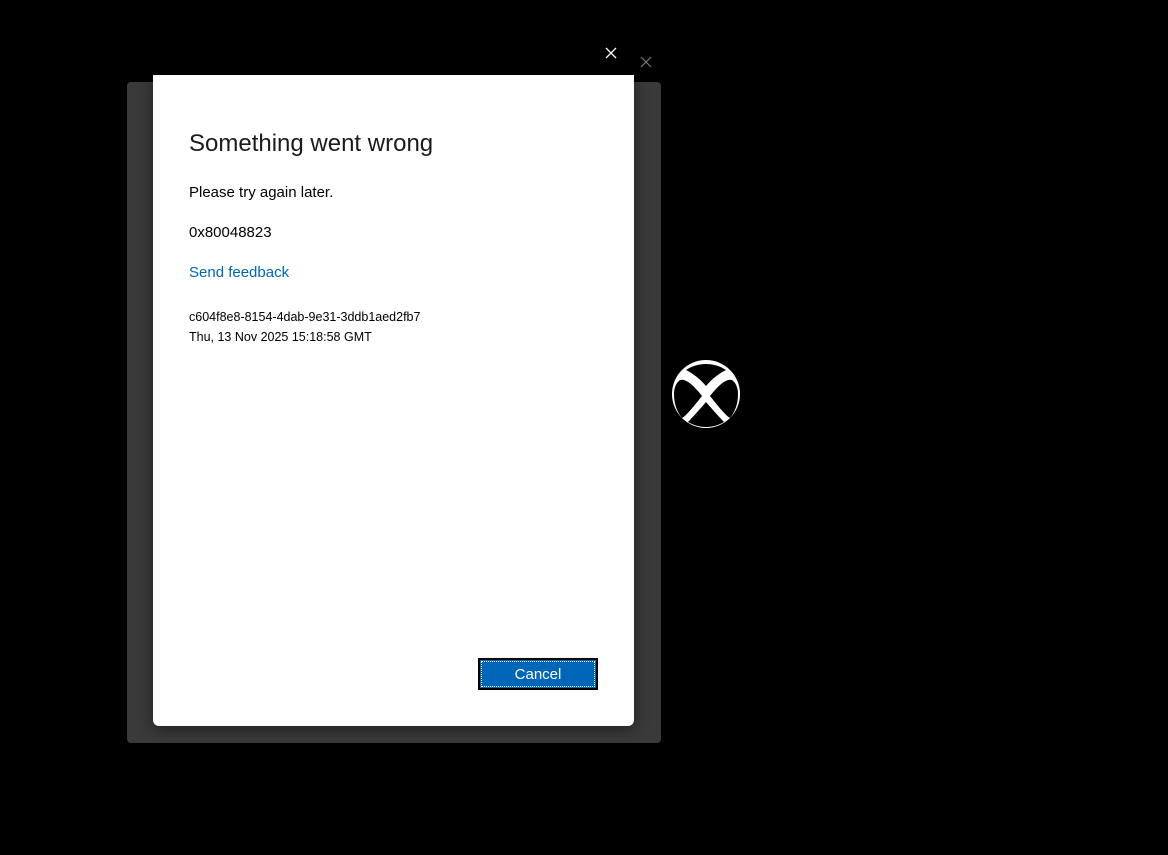 This screenshot has width=1168, height=855. Describe the element at coordinates (646, 66) in the screenshot. I see `host-close-icon` at that location.